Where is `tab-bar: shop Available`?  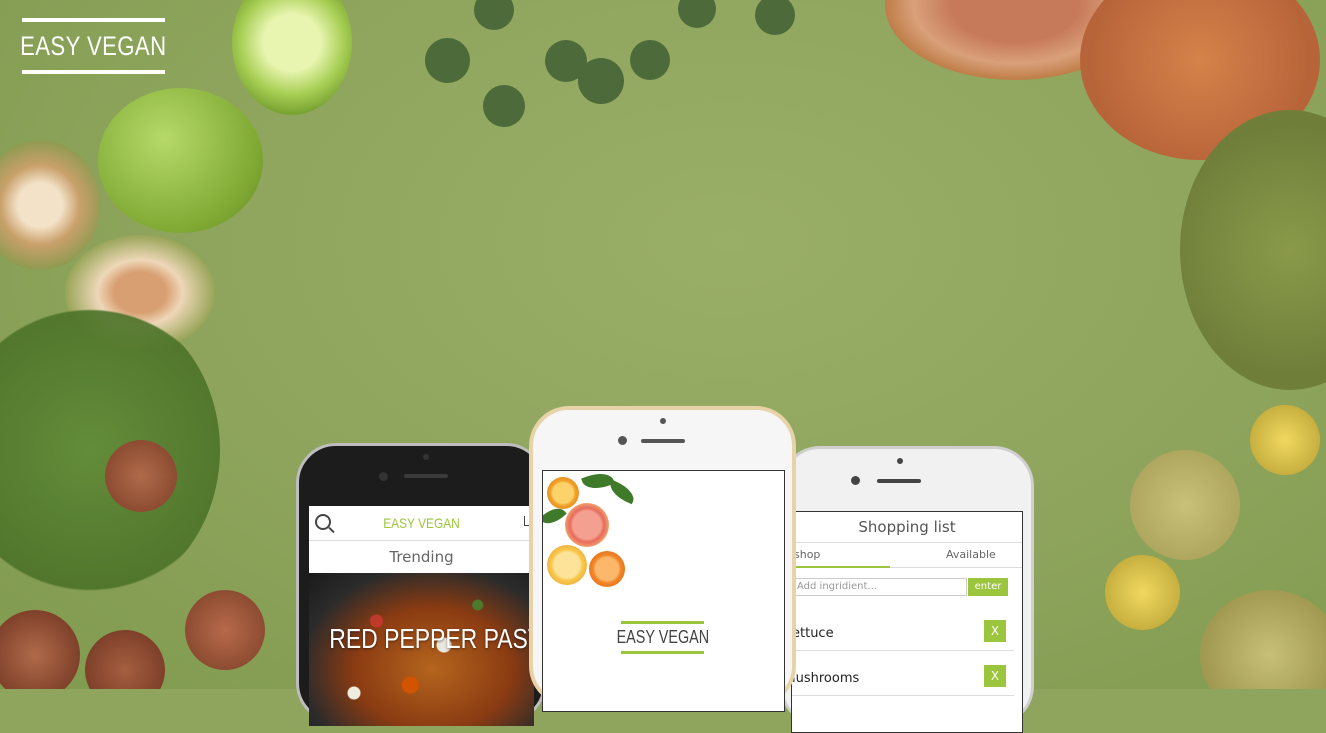
tab-bar: shop Available is located at coordinates (907, 555).